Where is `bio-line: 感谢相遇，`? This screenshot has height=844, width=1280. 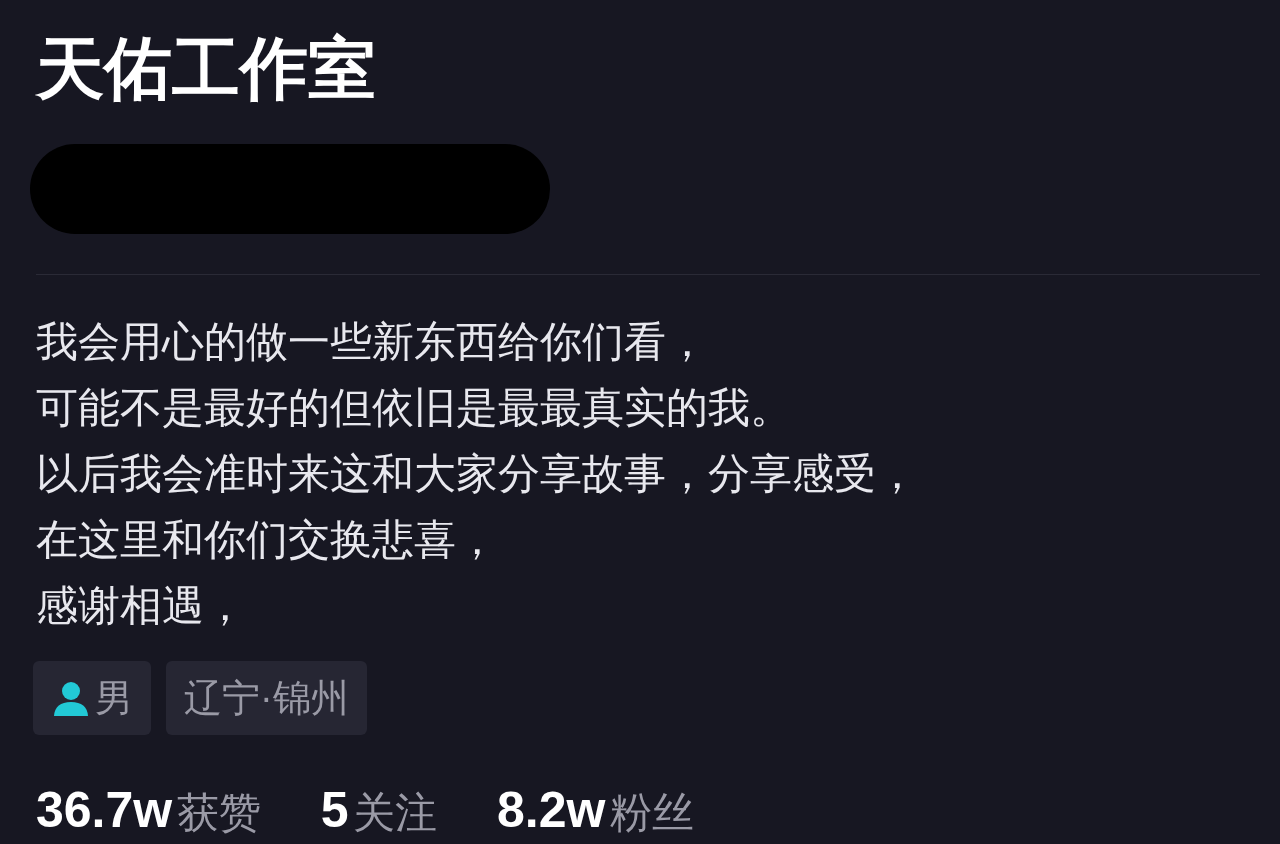
bio-line: 感谢相遇， is located at coordinates (141, 606).